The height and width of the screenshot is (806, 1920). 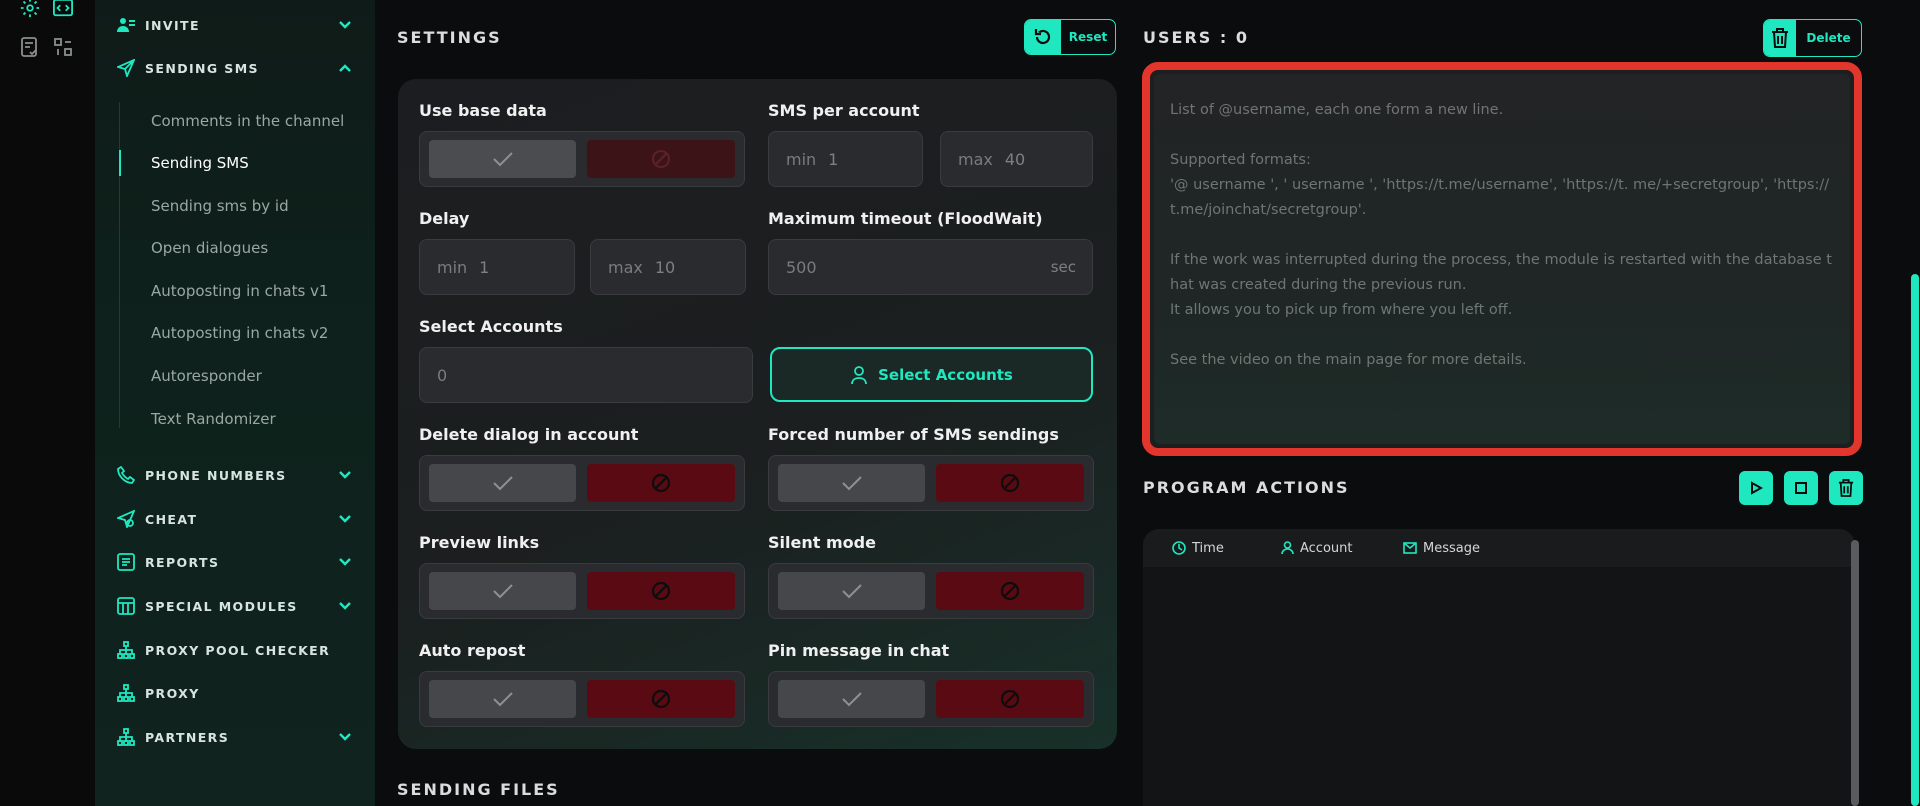 I want to click on sms-min-input: min 1, so click(x=845, y=159).